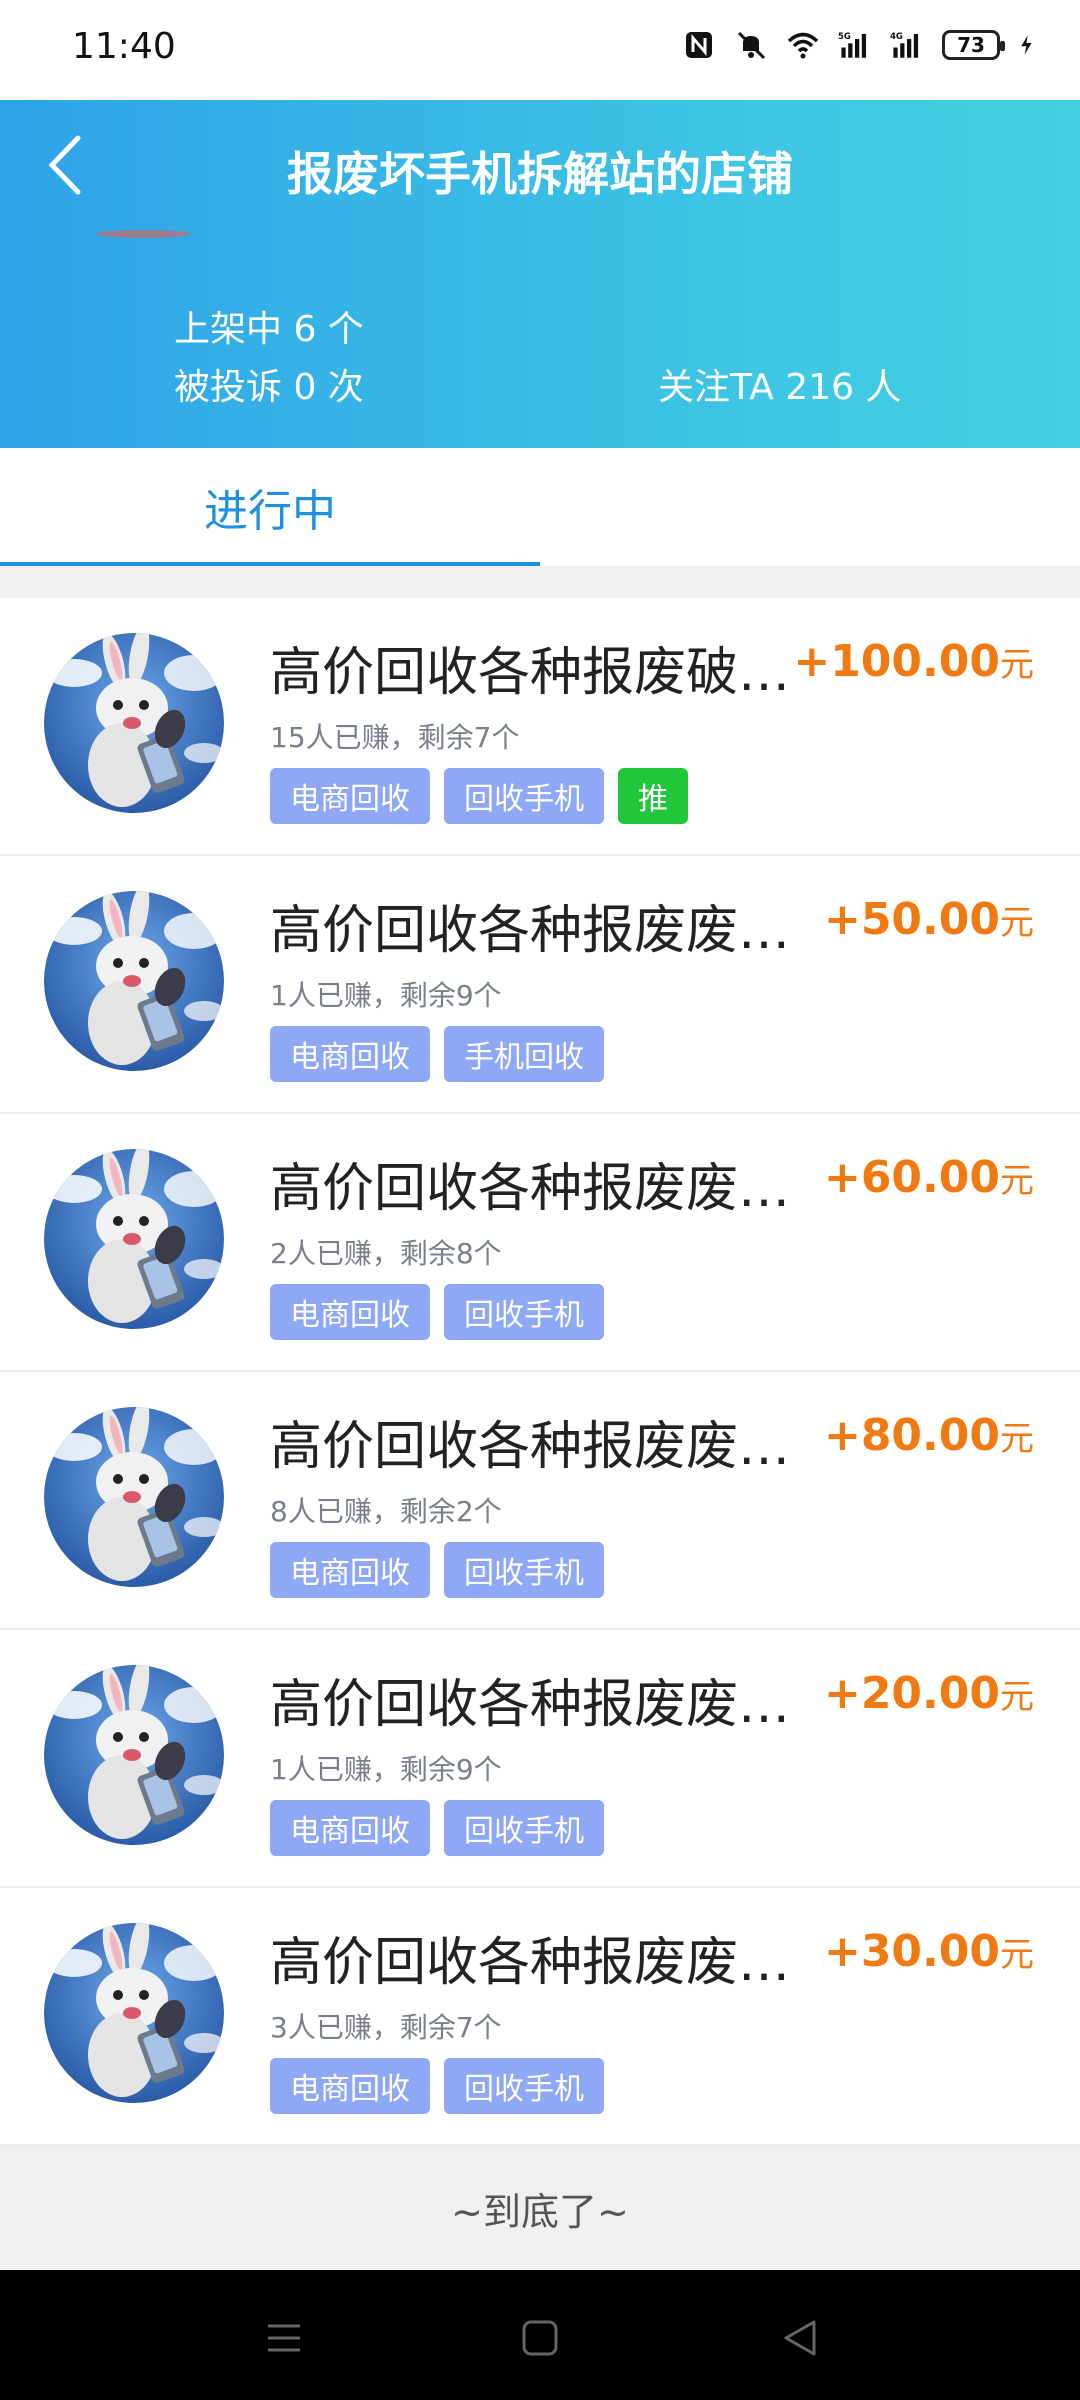 Image resolution: width=1080 pixels, height=2400 pixels. I want to click on list-item: 高价回收各种报废废旧… +30.00元 3人已赚，剩余7个 电商回收 回收手机, so click(540, 2017).